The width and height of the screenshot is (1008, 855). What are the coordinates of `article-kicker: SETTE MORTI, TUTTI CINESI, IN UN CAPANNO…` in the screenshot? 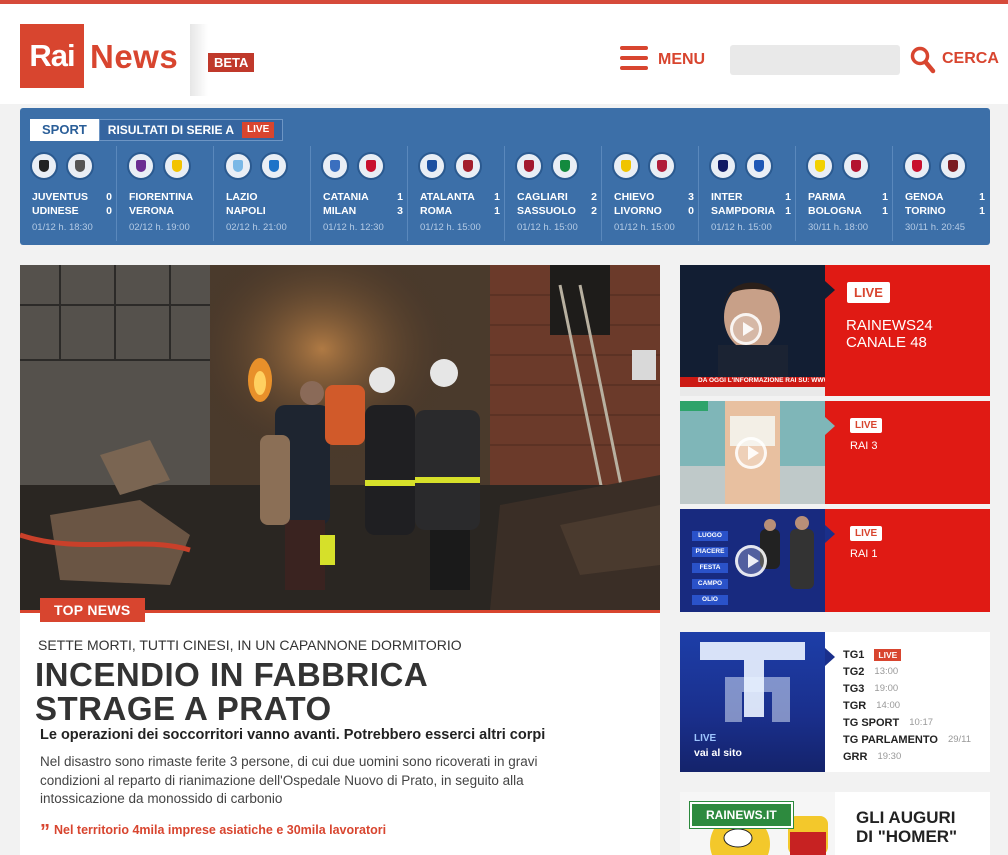 It's located at (250, 645).